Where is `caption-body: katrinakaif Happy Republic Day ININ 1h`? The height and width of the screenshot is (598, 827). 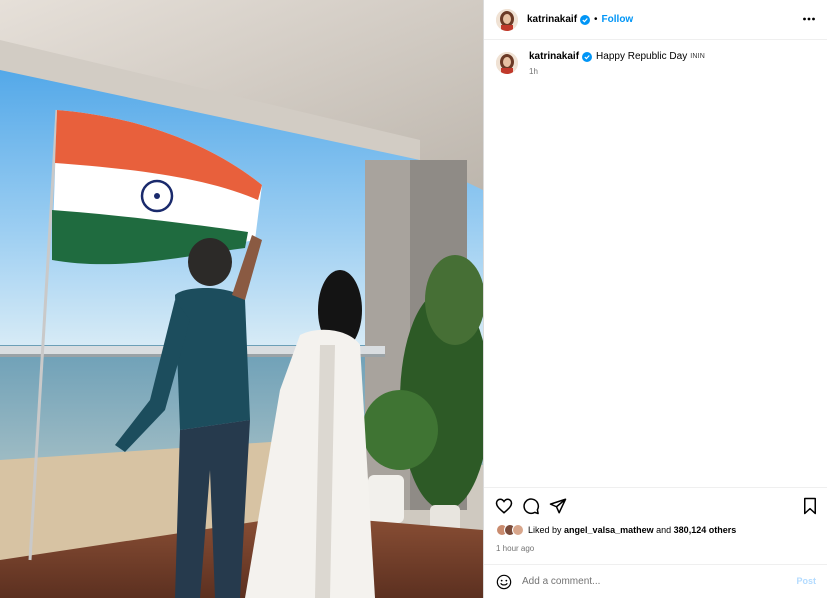 caption-body: katrinakaif Happy Republic Day ININ 1h is located at coordinates (617, 63).